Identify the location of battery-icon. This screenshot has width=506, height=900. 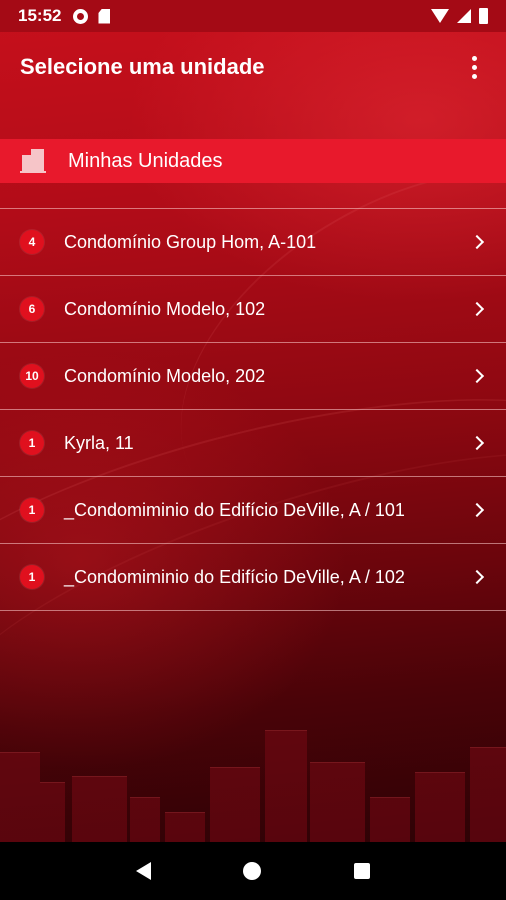
(483, 16).